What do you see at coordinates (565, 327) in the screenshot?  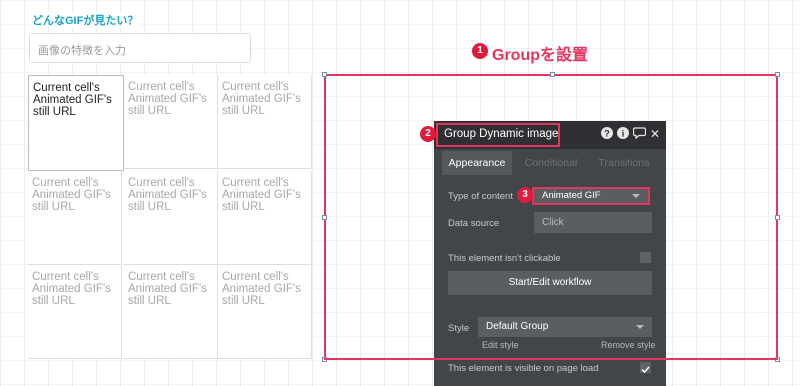 I see `style-dropdown: Default Group` at bounding box center [565, 327].